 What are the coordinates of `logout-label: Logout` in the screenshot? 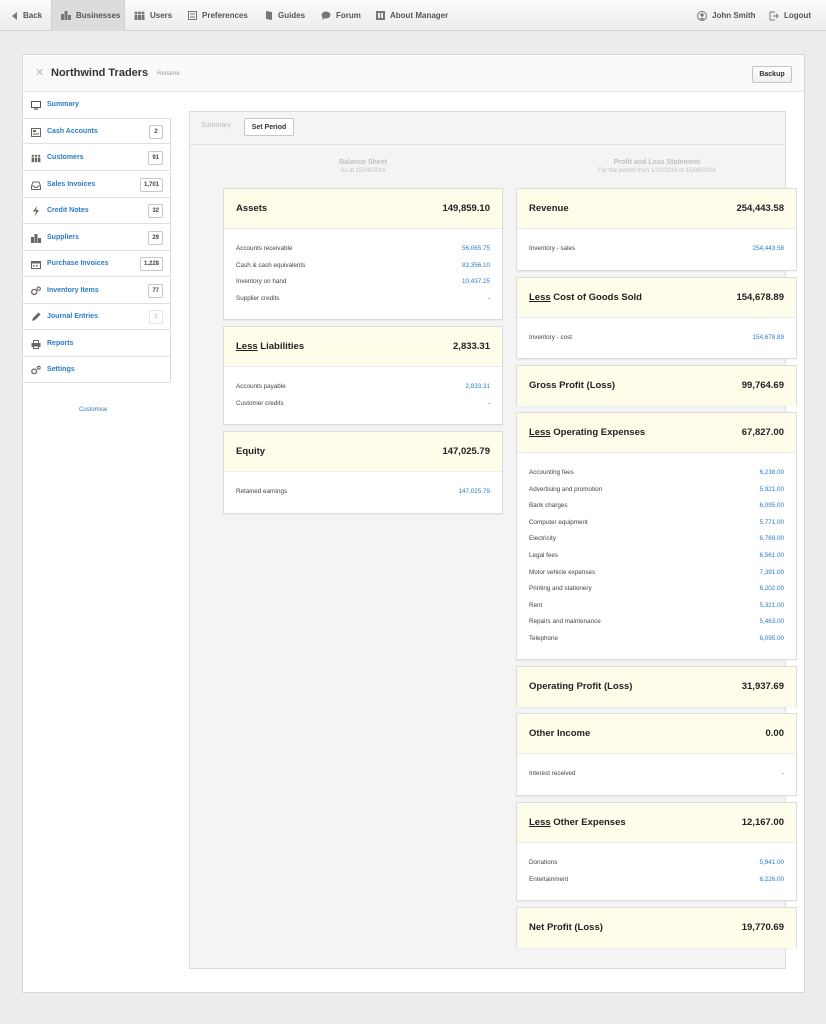 It's located at (798, 15).